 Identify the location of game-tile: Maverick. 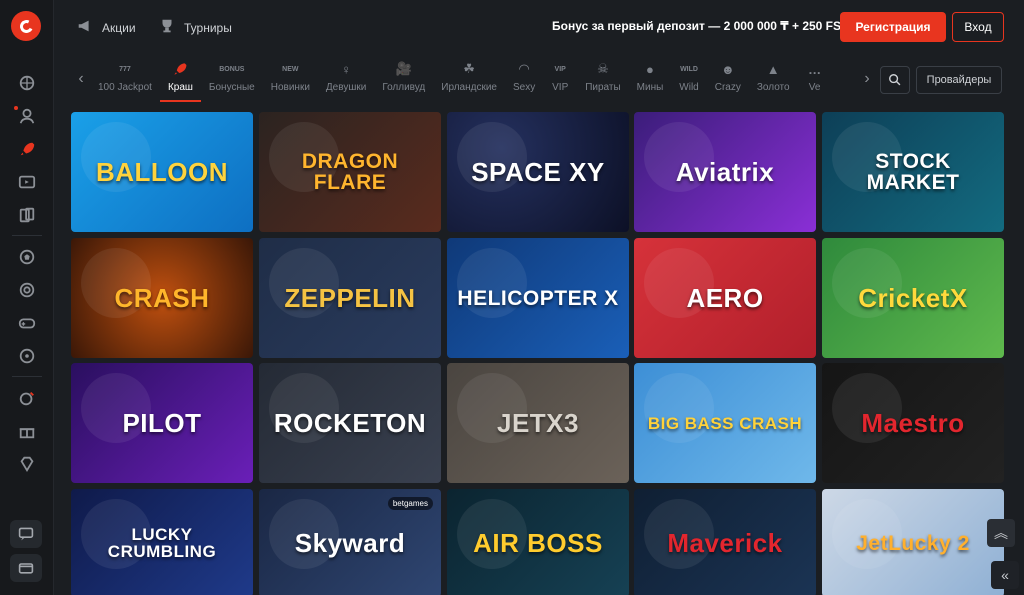
(725, 542).